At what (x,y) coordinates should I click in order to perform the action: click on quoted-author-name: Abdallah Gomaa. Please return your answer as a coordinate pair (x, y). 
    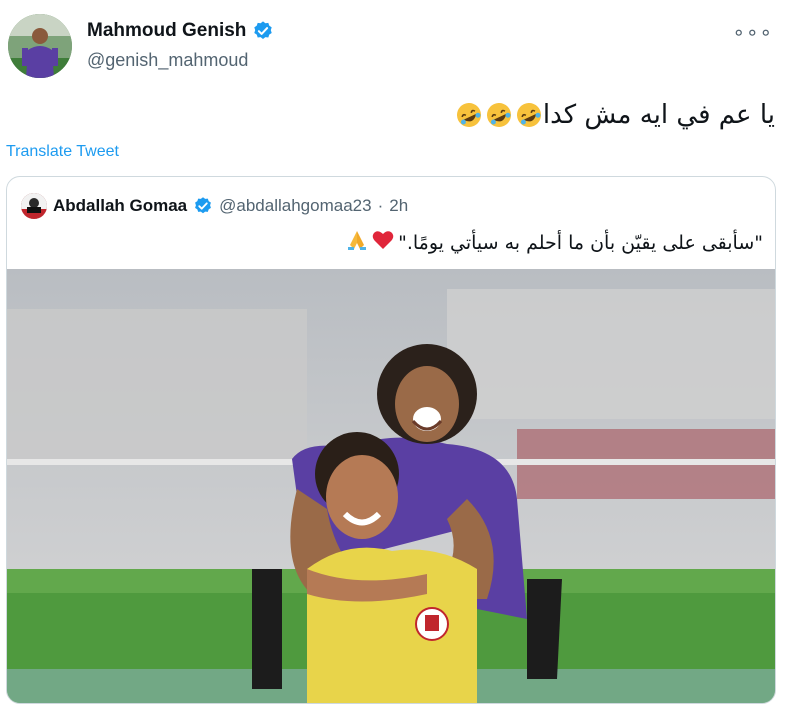
    Looking at the image, I should click on (120, 206).